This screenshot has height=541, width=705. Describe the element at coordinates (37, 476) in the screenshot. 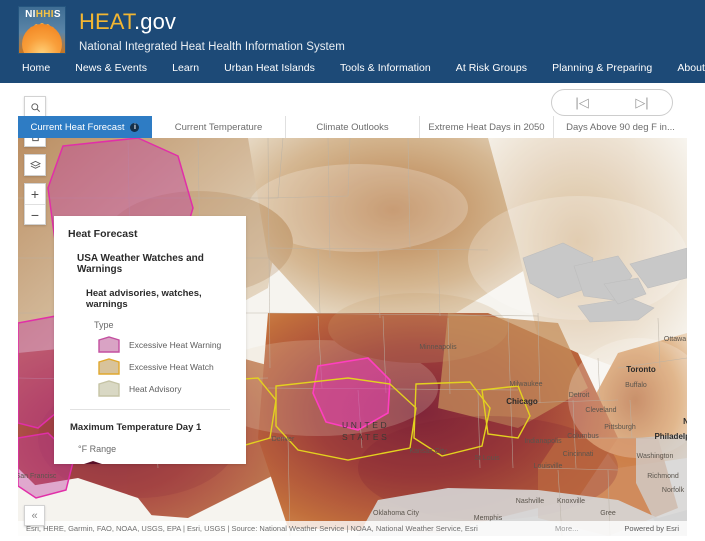

I see `city-label: San Francisc` at that location.